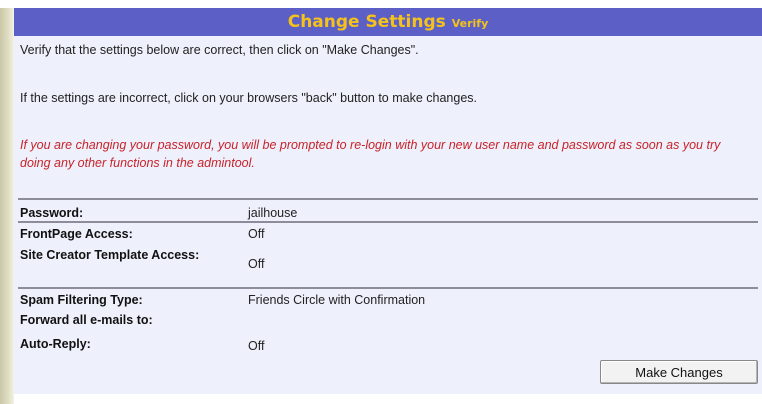 Image resolution: width=762 pixels, height=404 pixels. Describe the element at coordinates (55, 344) in the screenshot. I see `setting-label: Auto-Reply:` at that location.